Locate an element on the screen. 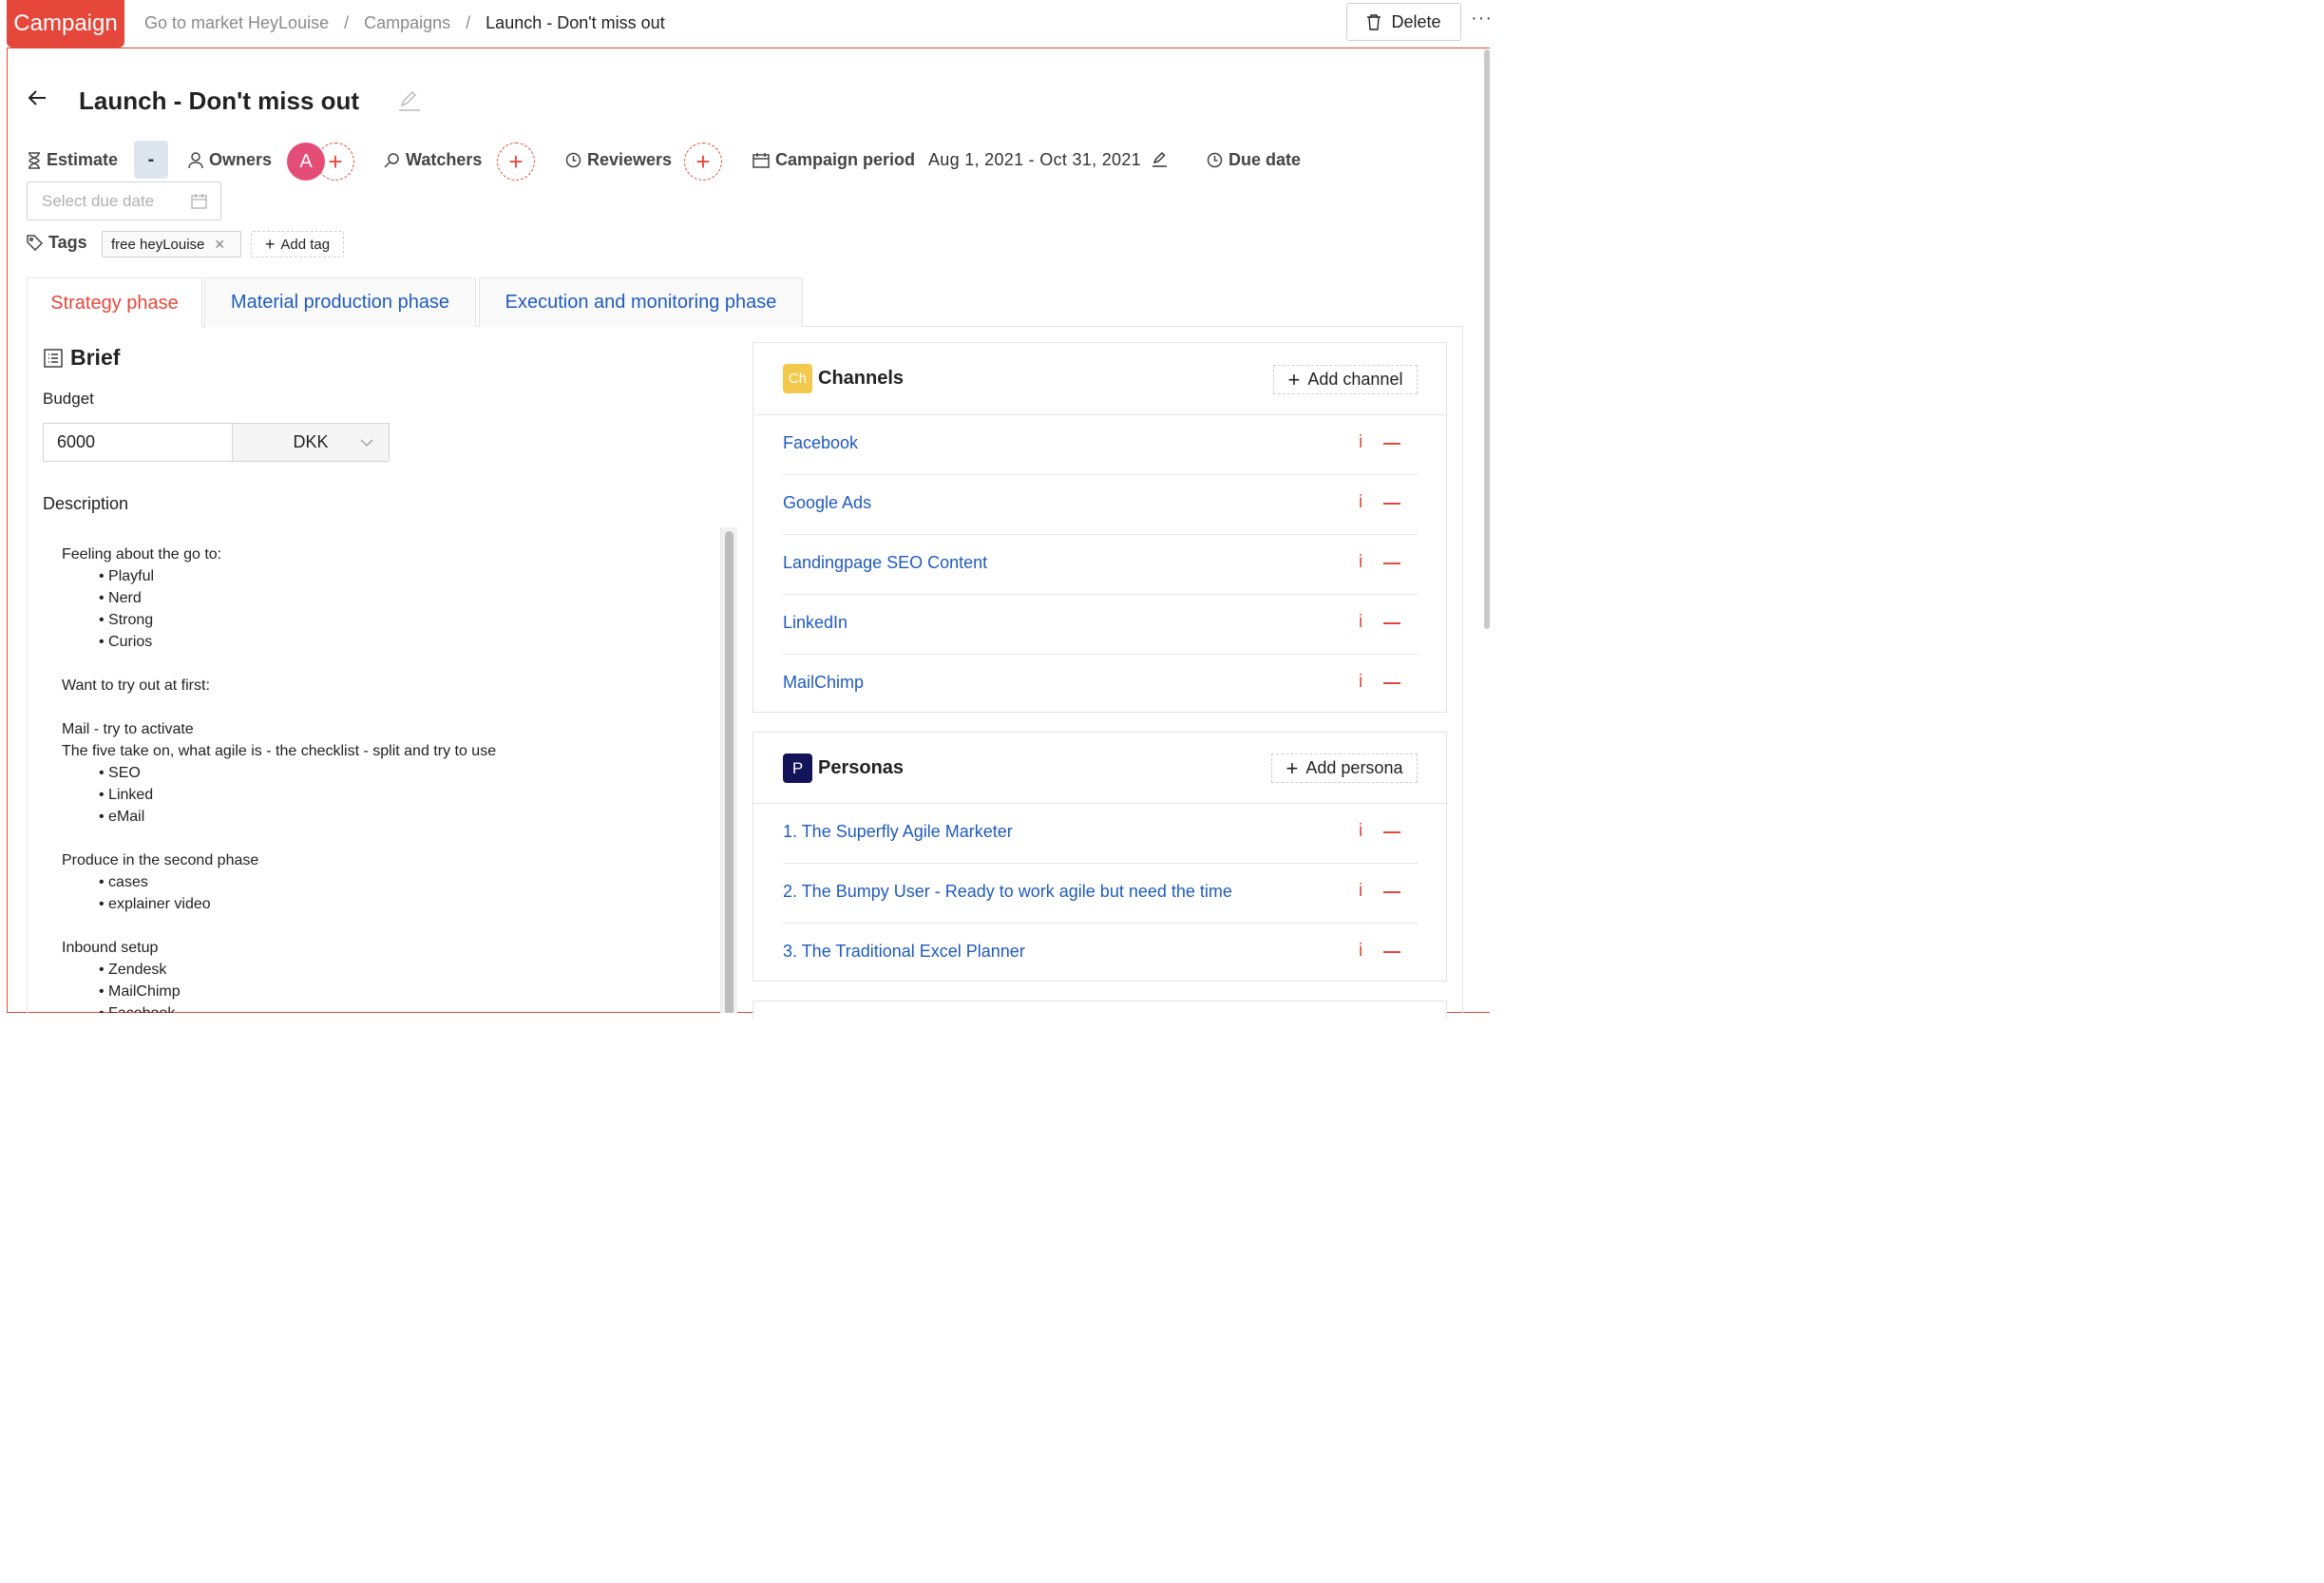 The width and height of the screenshot is (2324, 1583). channel-link: Facebook is located at coordinates (820, 443).